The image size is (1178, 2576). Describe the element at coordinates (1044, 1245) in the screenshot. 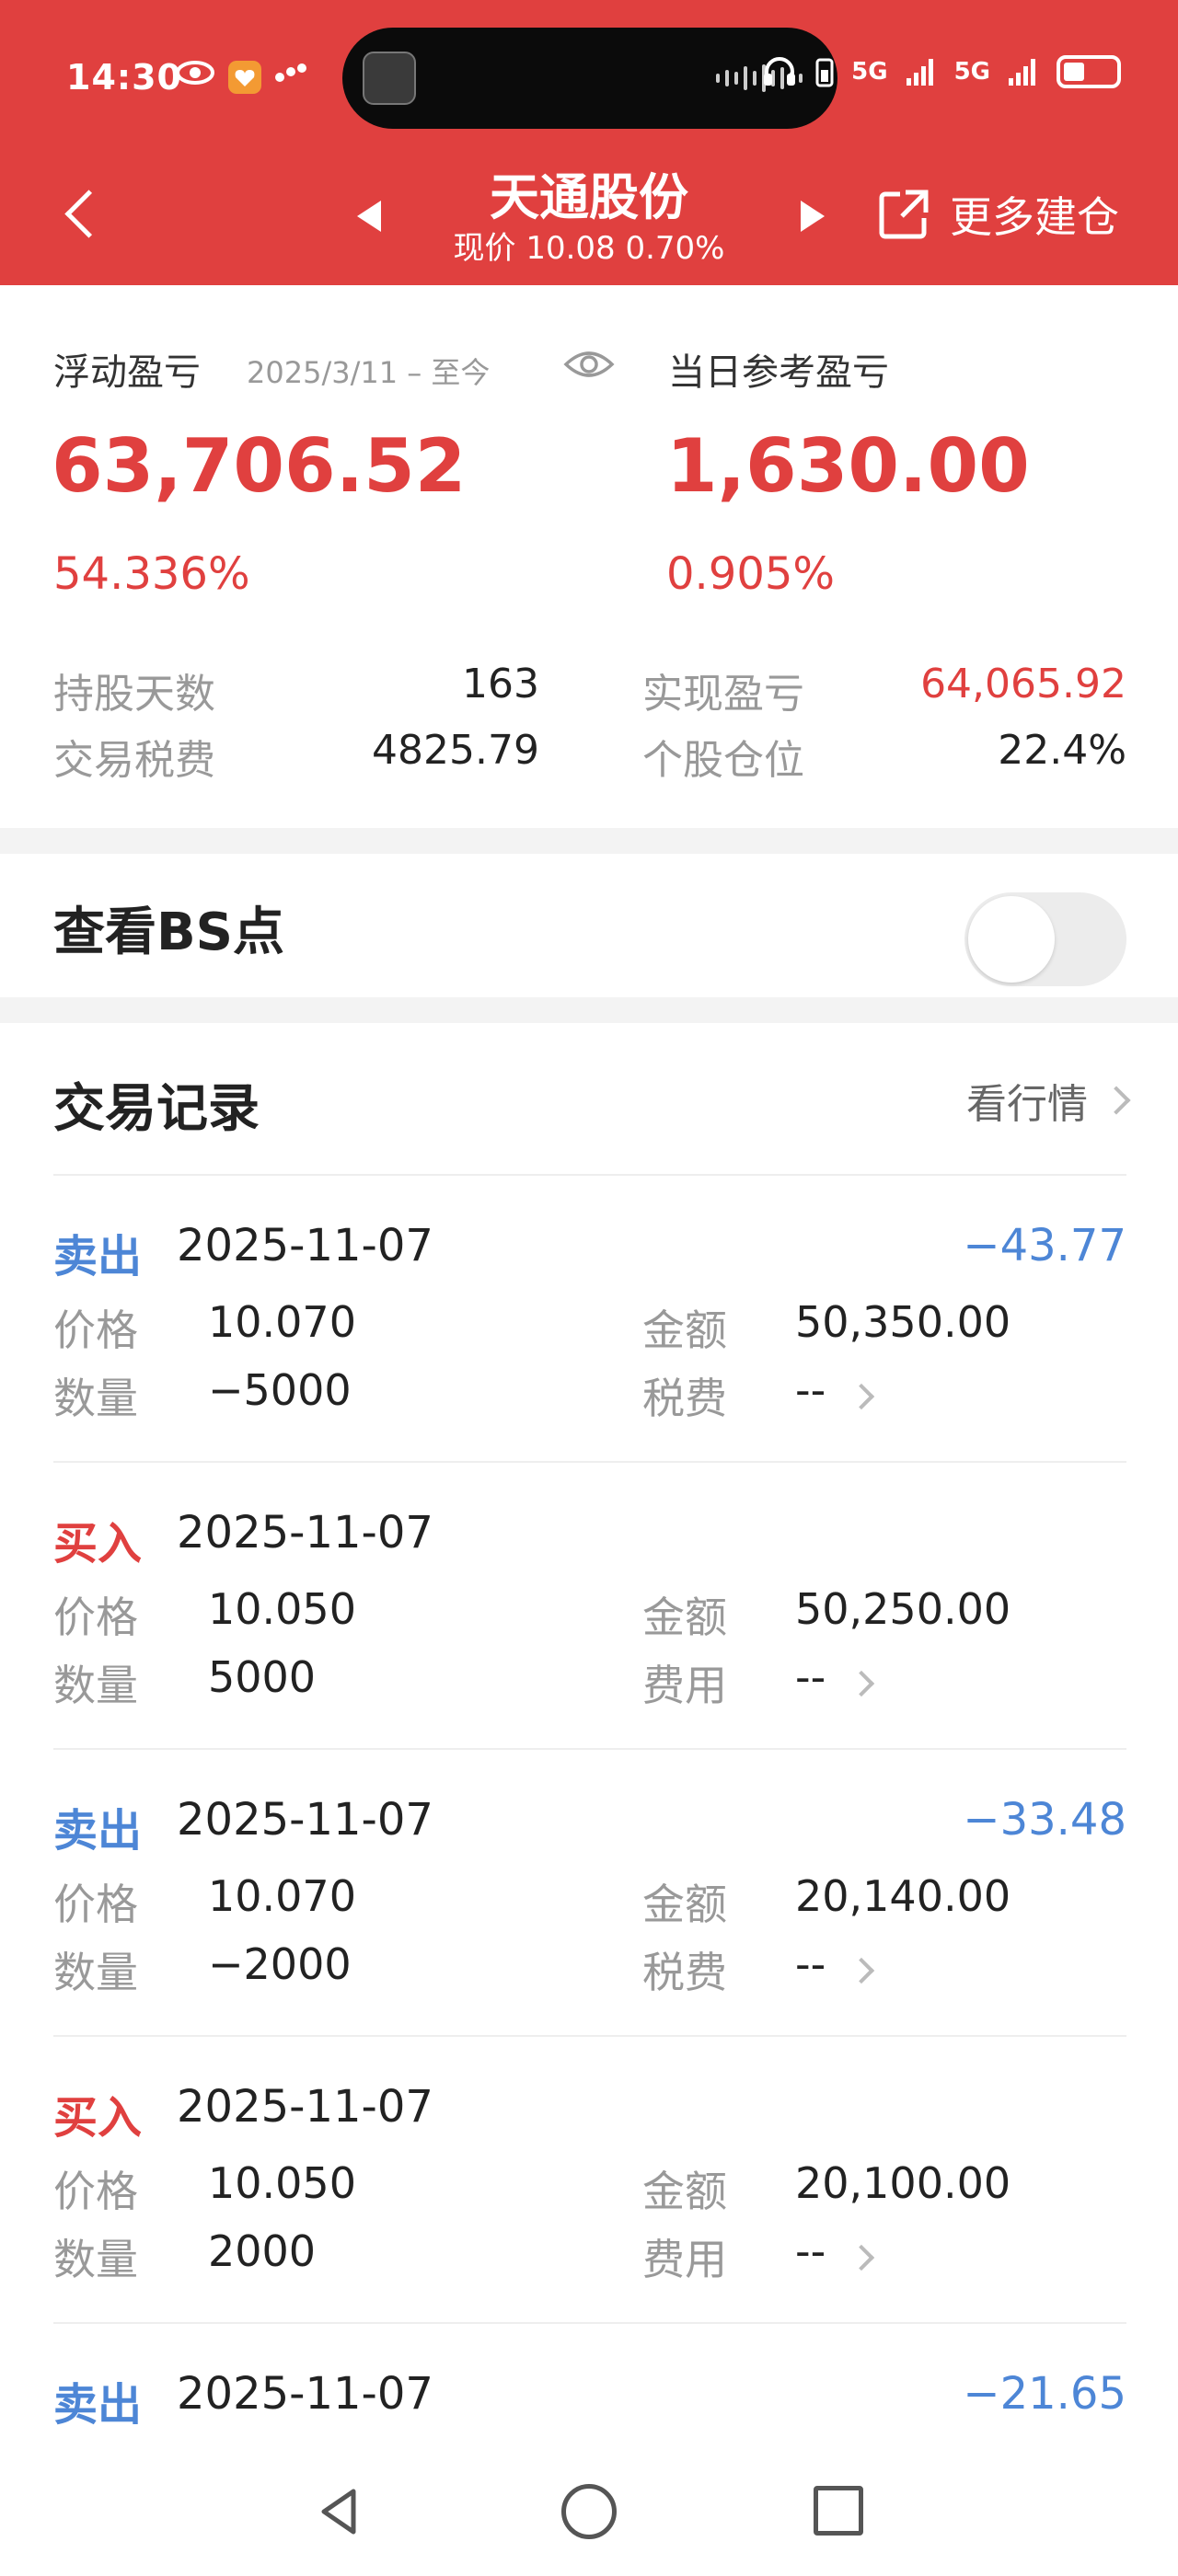

I see `trade-pnl: −43.77` at that location.